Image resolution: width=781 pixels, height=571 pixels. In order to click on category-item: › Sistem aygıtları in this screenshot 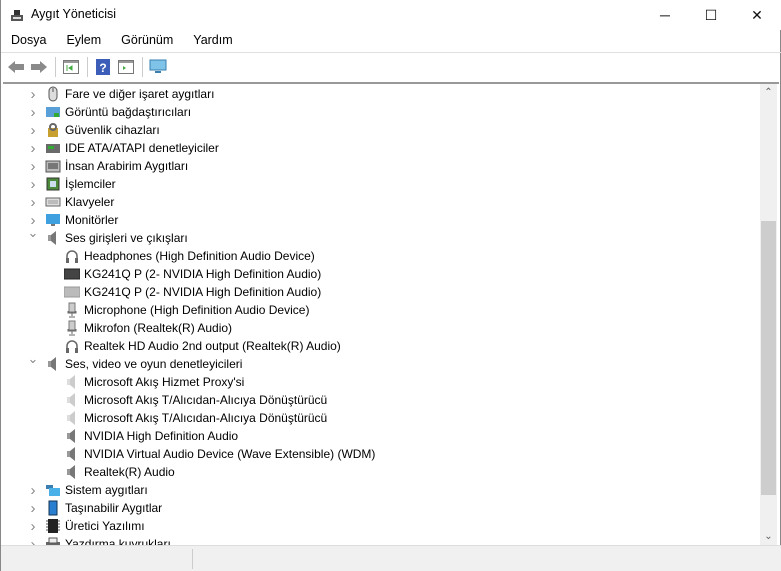, I will do `click(373, 490)`.